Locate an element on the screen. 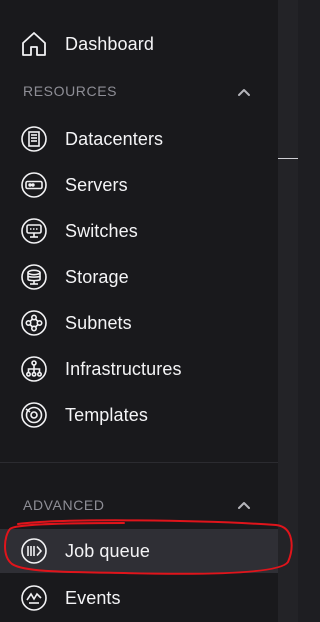 The image size is (320, 622). sidebar-item-label: Datacenters is located at coordinates (114, 138).